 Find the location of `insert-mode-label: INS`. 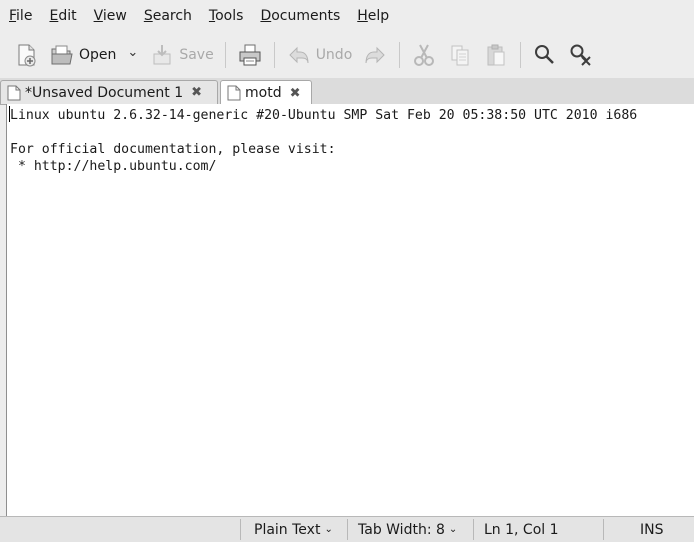

insert-mode-label: INS is located at coordinates (652, 529).